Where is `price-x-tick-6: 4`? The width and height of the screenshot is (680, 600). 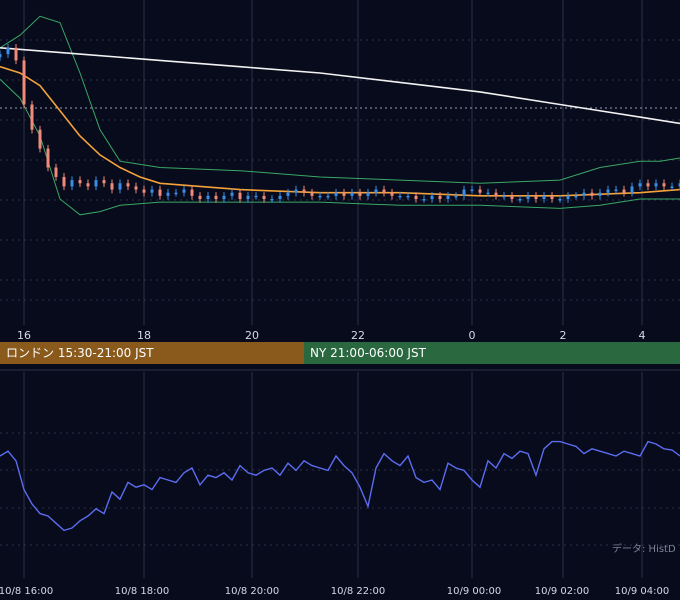 price-x-tick-6: 4 is located at coordinates (642, 335).